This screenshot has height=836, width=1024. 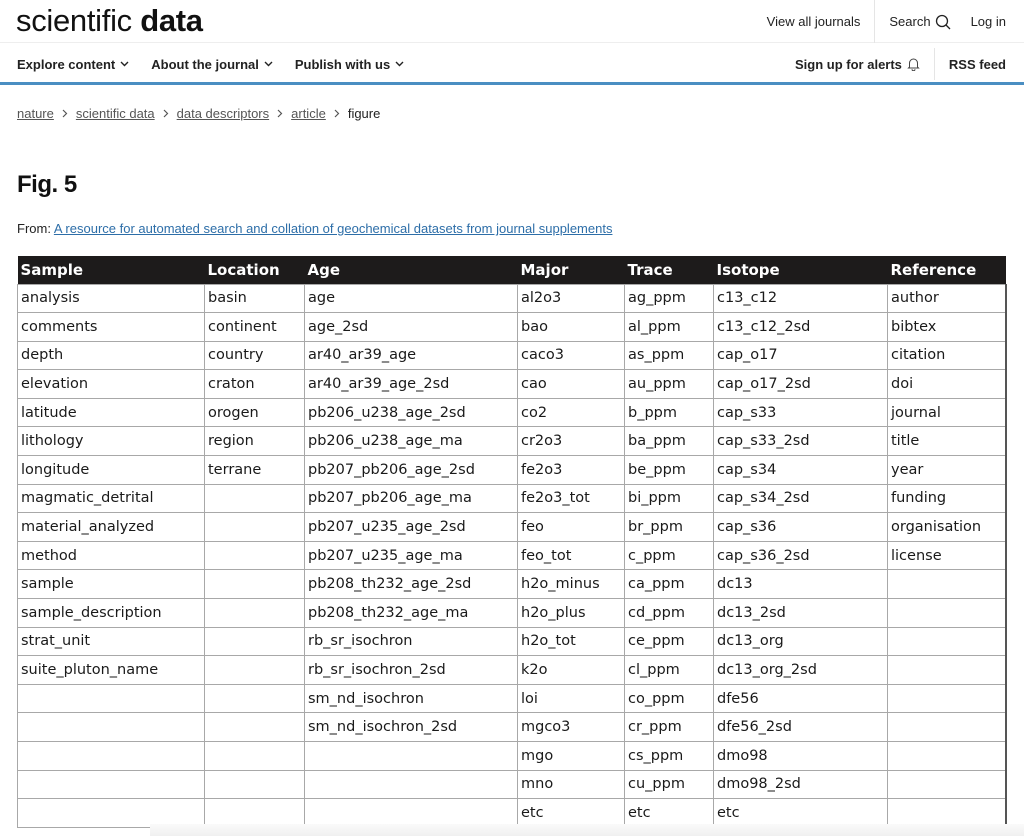 I want to click on rss-feed-link: RSS feed, so click(x=978, y=64).